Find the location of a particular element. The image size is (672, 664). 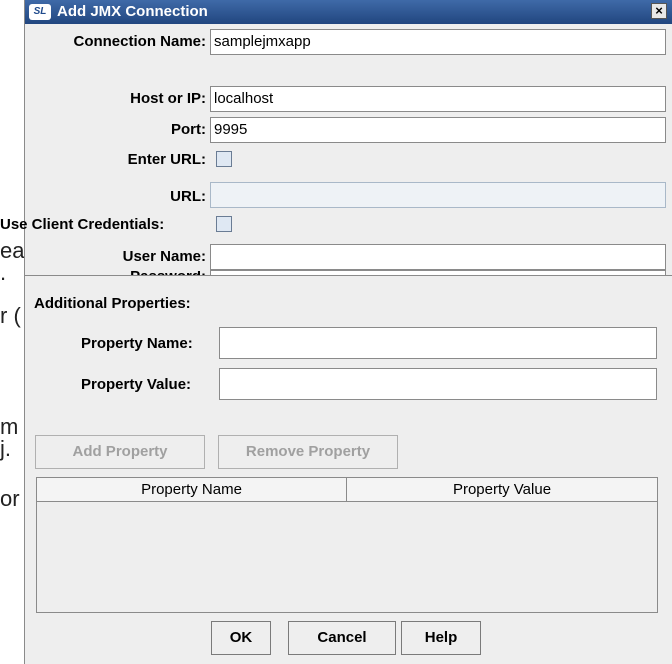

use-client-credentials-label: Use Client Credentials: is located at coordinates (82, 224).